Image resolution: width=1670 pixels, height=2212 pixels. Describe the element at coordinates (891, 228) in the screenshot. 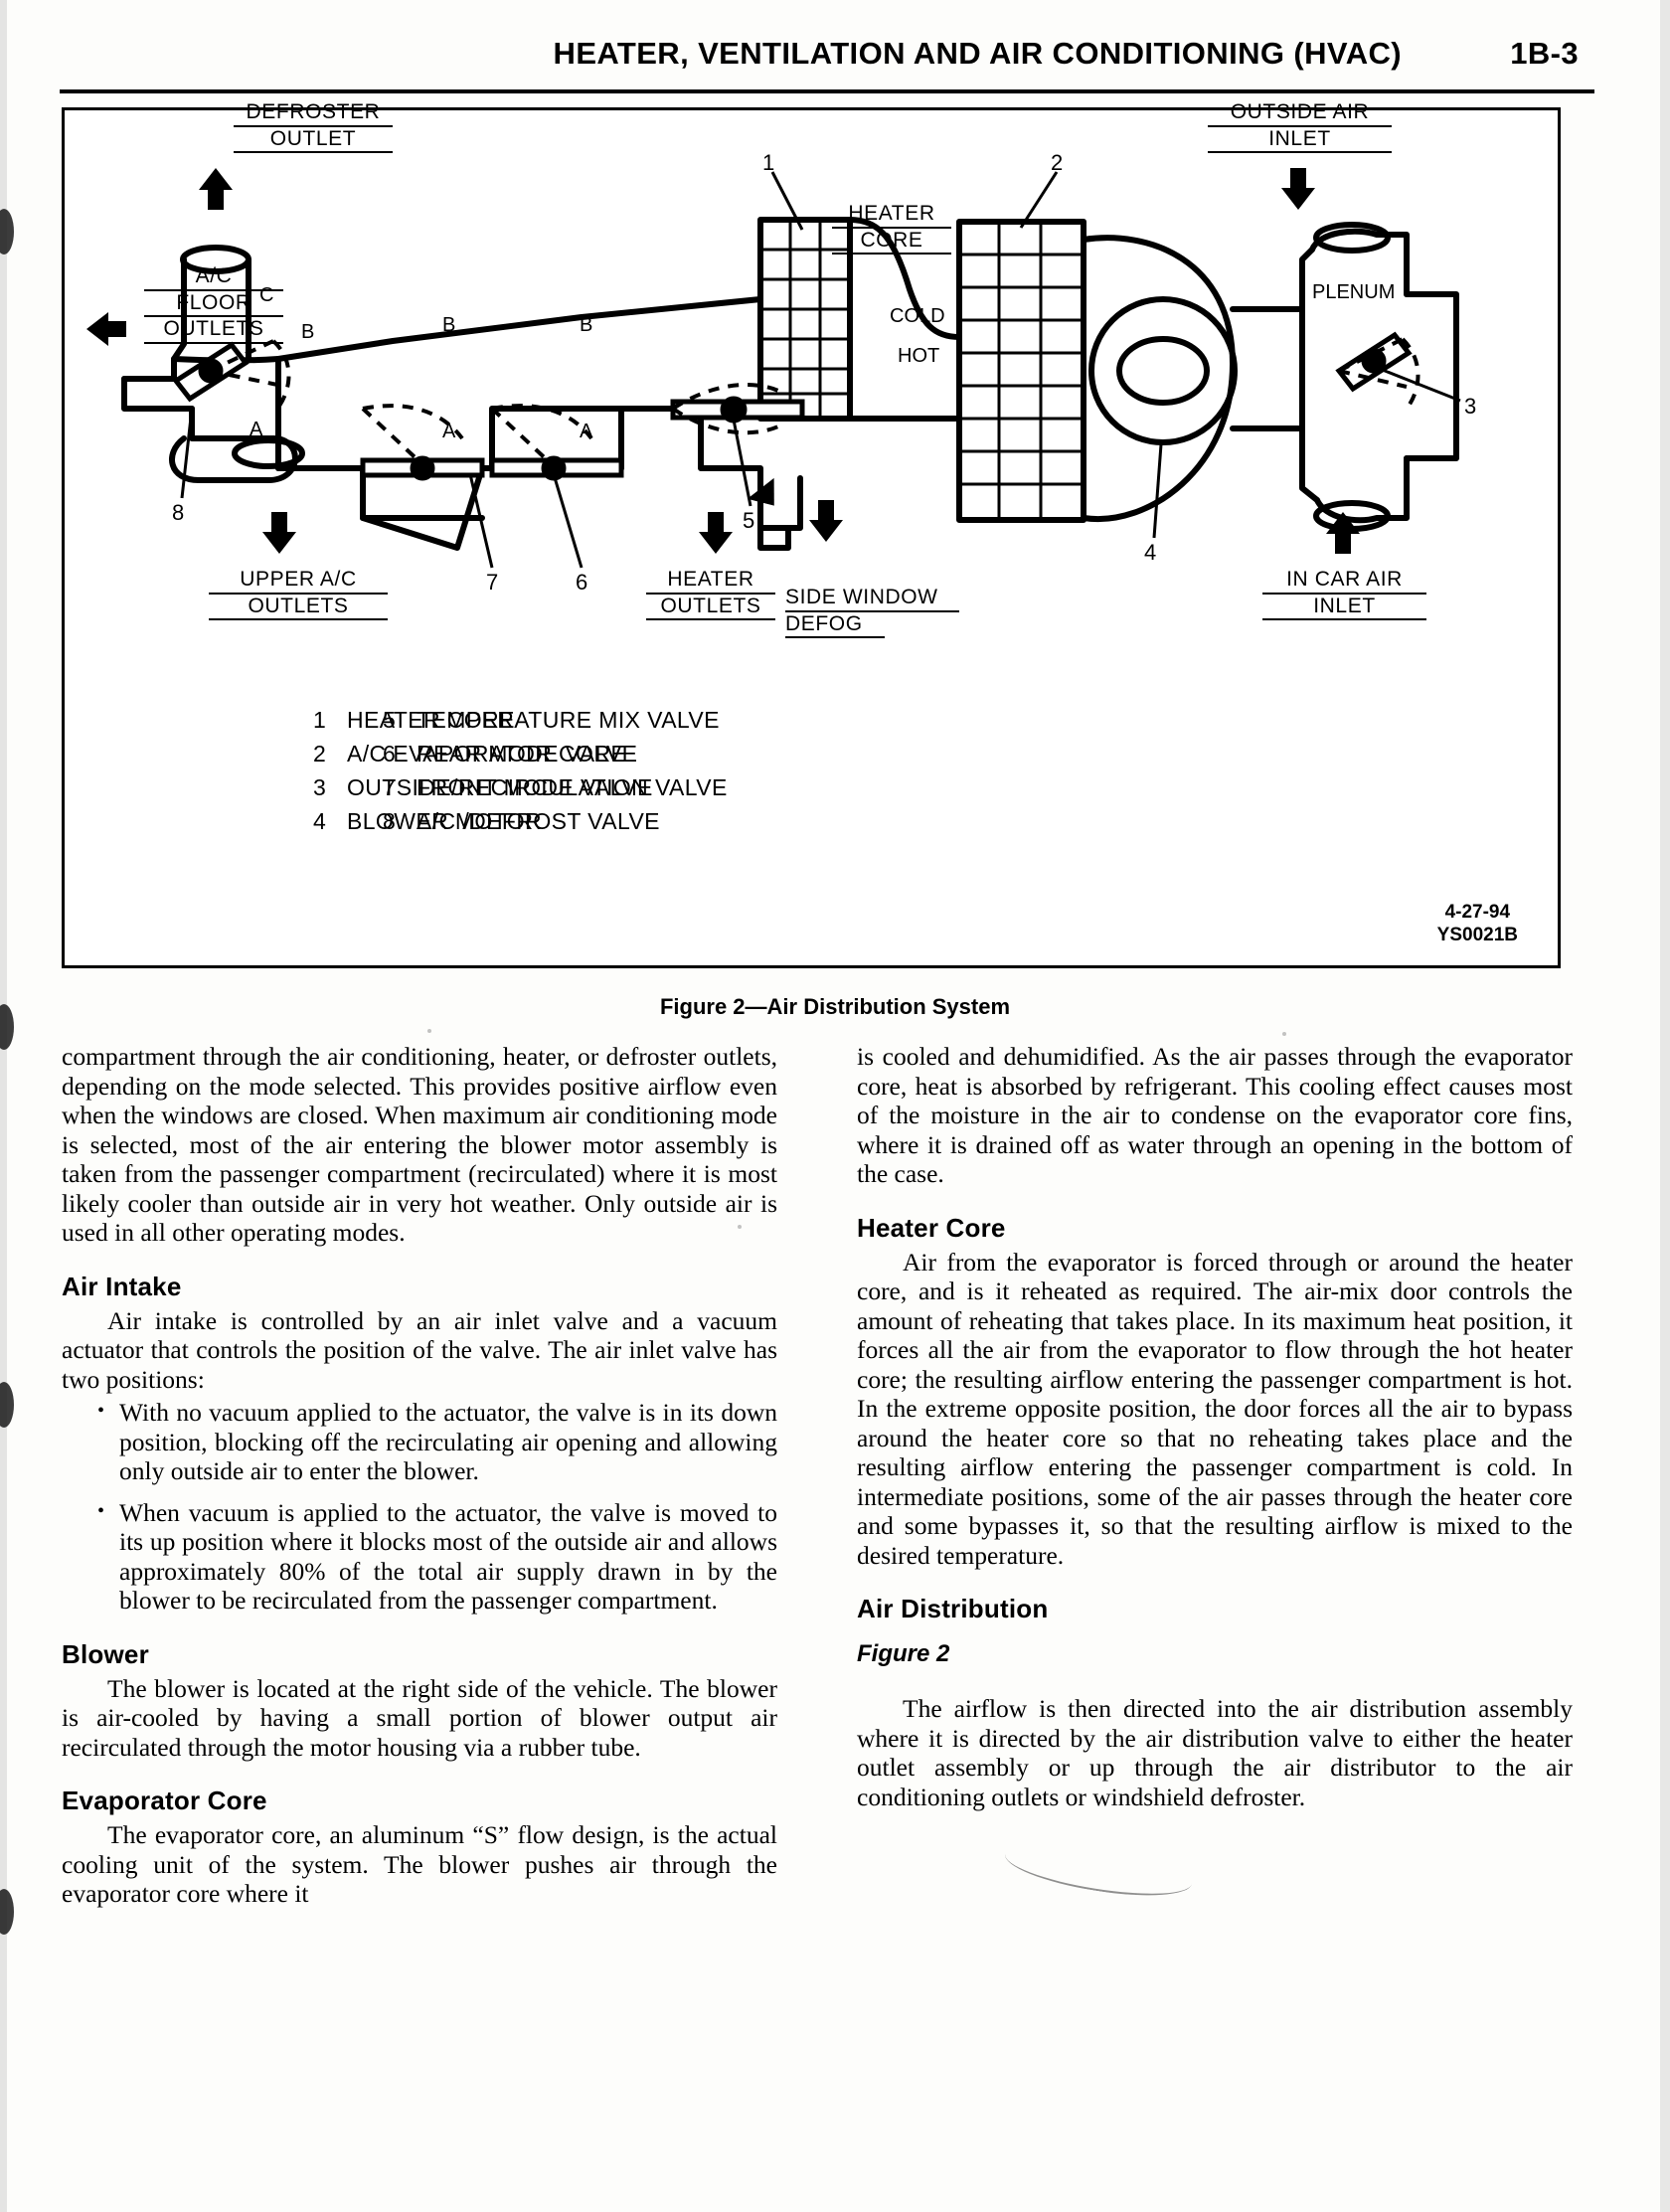

I see `callout-heater-core: HEATER CORE` at that location.